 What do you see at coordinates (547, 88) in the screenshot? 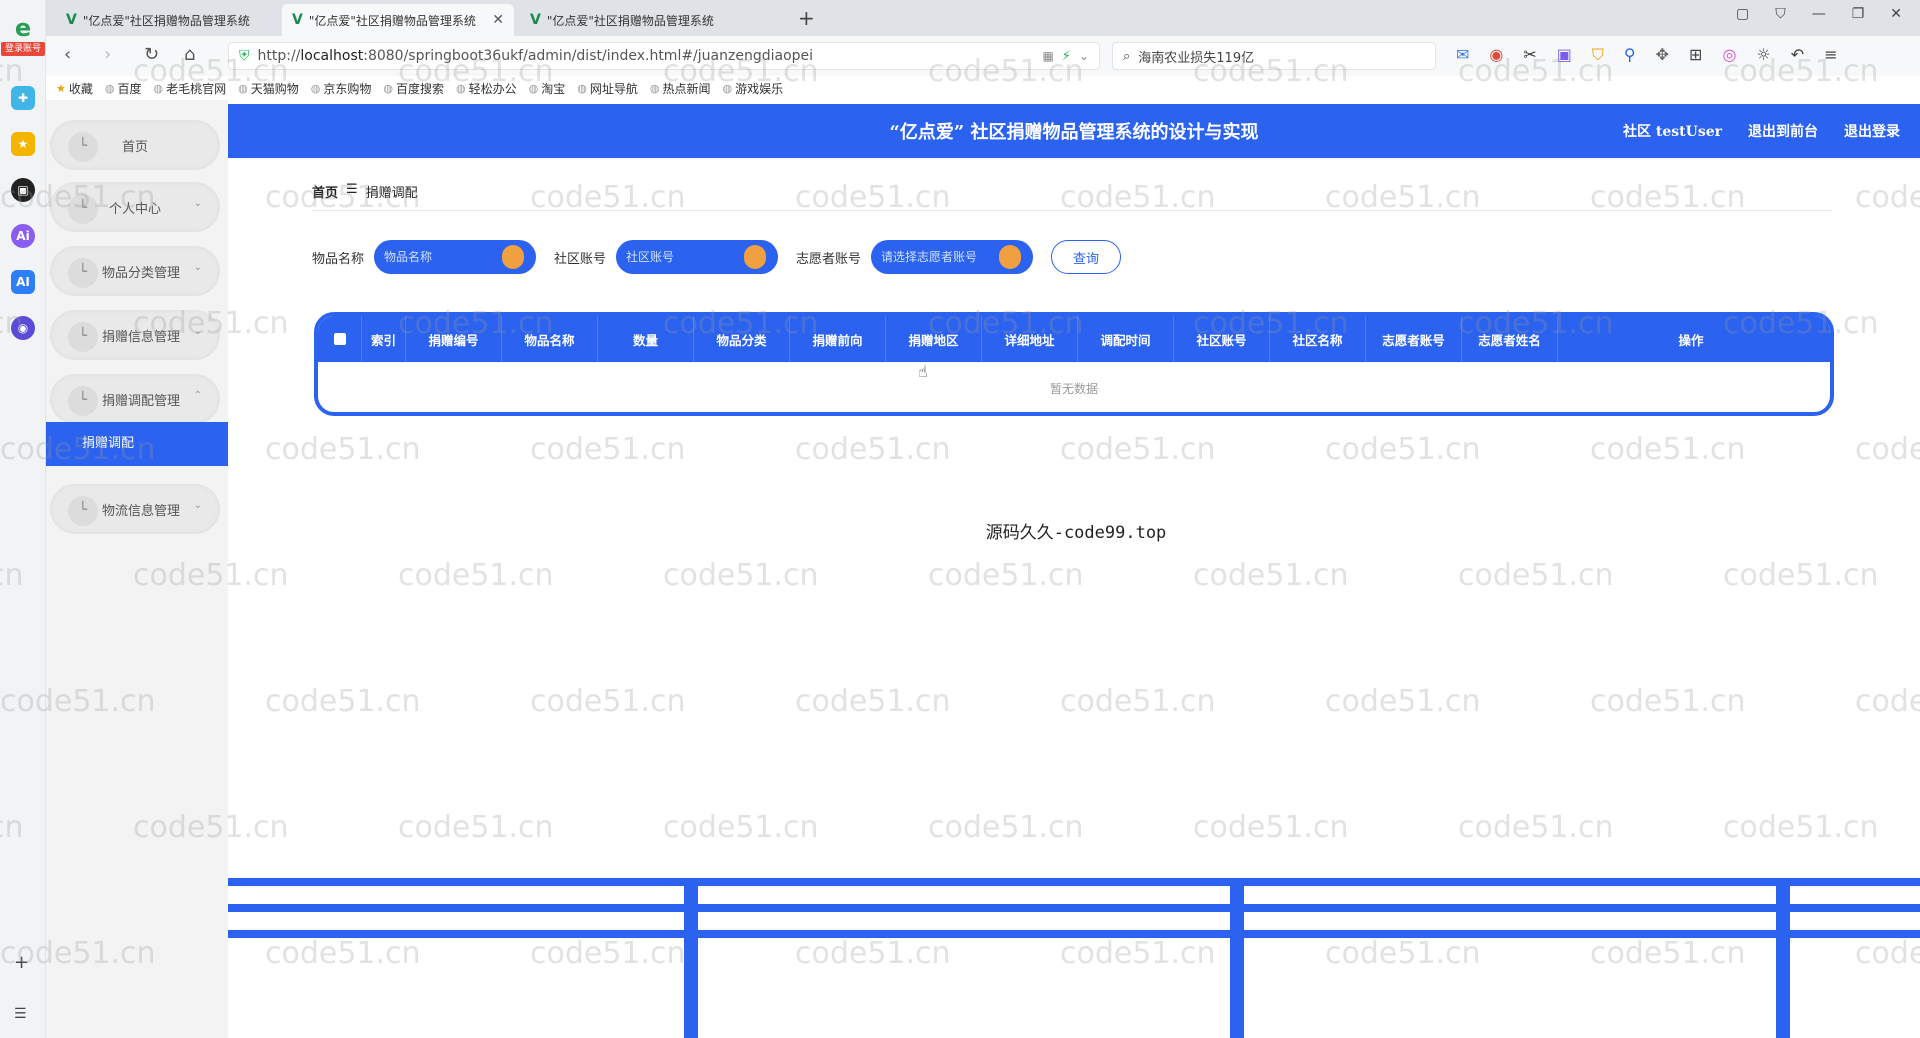
I see `bookmark-item: ◍ 淘宝` at bounding box center [547, 88].